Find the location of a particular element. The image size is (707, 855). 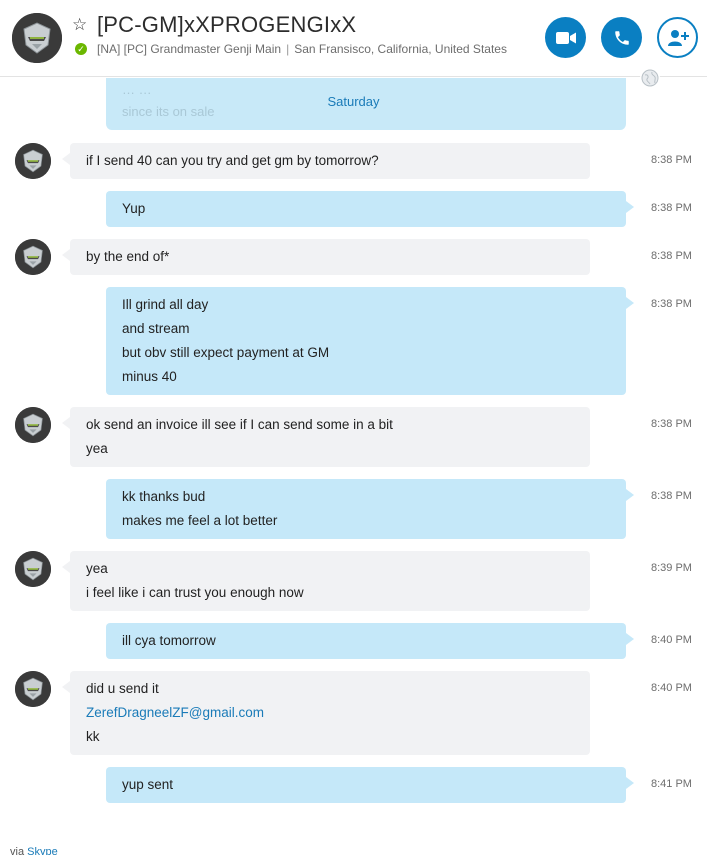

mood-text: [NA] [PC] Grandmaster Genji Main is located at coordinates (189, 49).